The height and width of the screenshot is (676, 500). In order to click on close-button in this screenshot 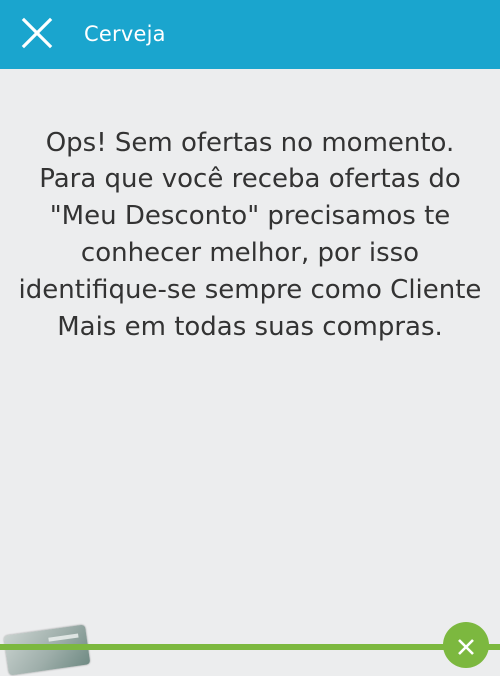, I will do `click(37, 35)`.